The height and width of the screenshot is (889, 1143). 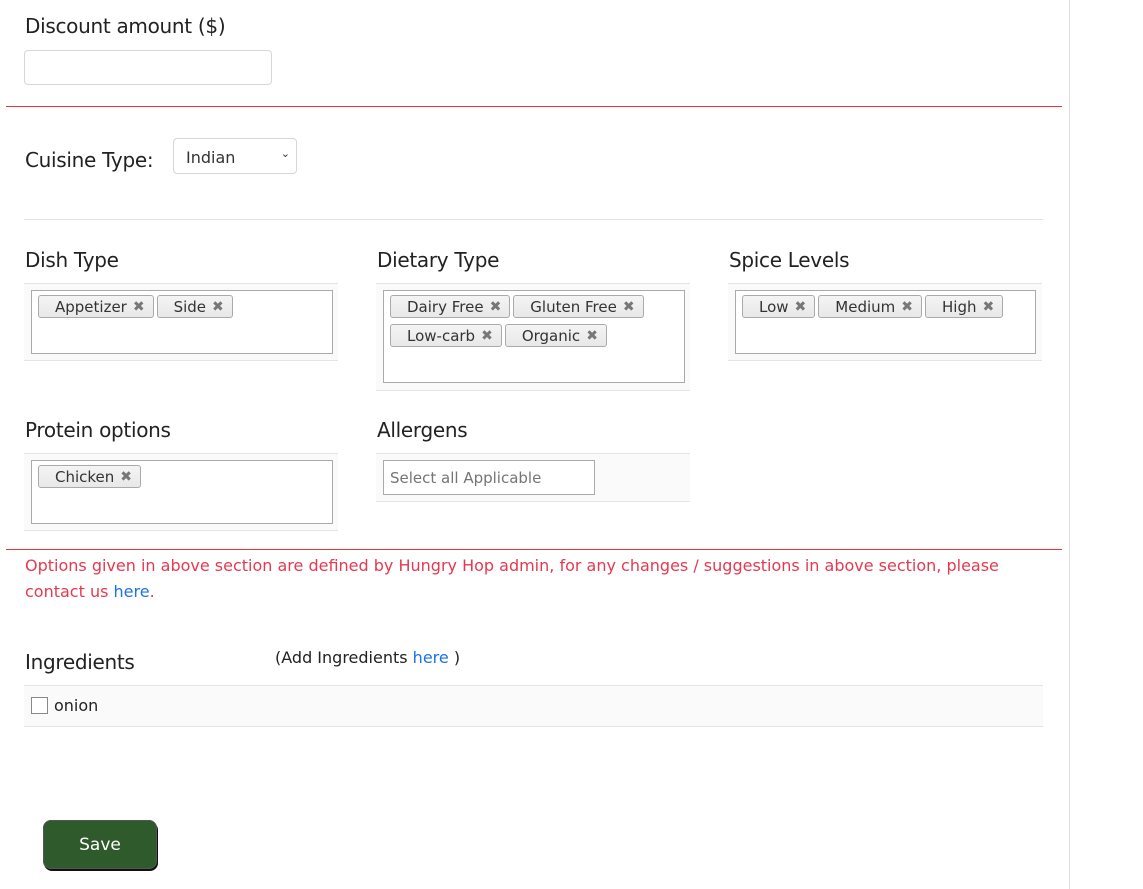 I want to click on tag-label: Medium, so click(x=865, y=306).